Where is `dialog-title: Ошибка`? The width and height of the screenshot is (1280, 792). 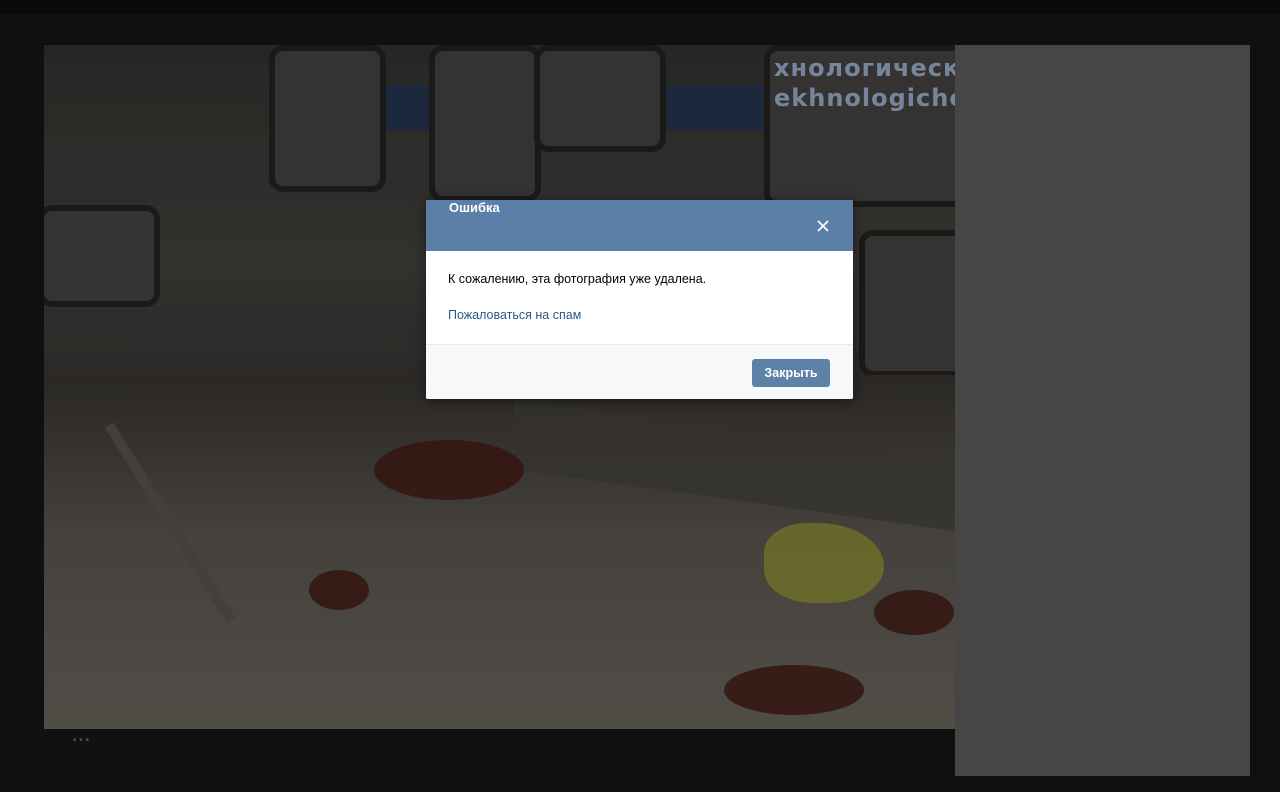
dialog-title: Ошибка is located at coordinates (474, 207).